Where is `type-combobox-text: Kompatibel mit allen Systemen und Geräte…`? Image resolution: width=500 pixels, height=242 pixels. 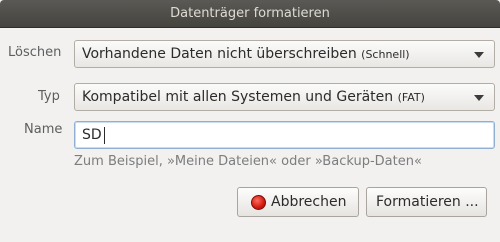
type-combobox-text: Kompatibel mit allen Systemen und Geräte… is located at coordinates (253, 97).